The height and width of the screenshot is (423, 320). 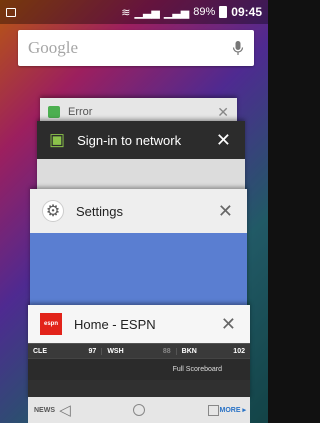 What do you see at coordinates (139, 369) in the screenshot?
I see `full-scoreboard-link: Full Scoreboard` at bounding box center [139, 369].